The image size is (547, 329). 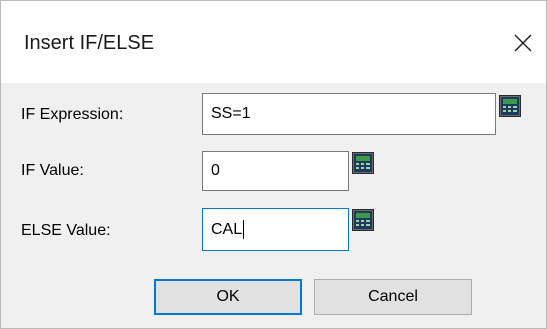 I want to click on ok-button-label: OK, so click(x=228, y=296).